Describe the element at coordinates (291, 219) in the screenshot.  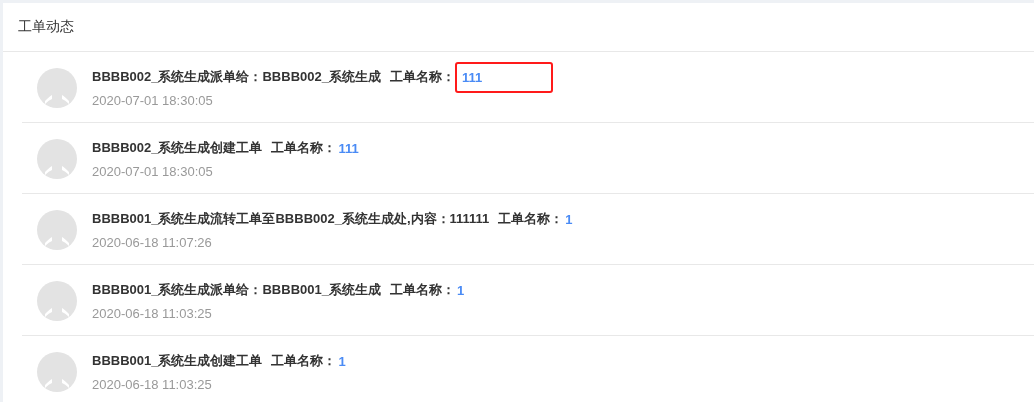
I see `activity-text: BBBB001_系统生成流转工单至BBBB002_系统生成处,内容：111111` at that location.